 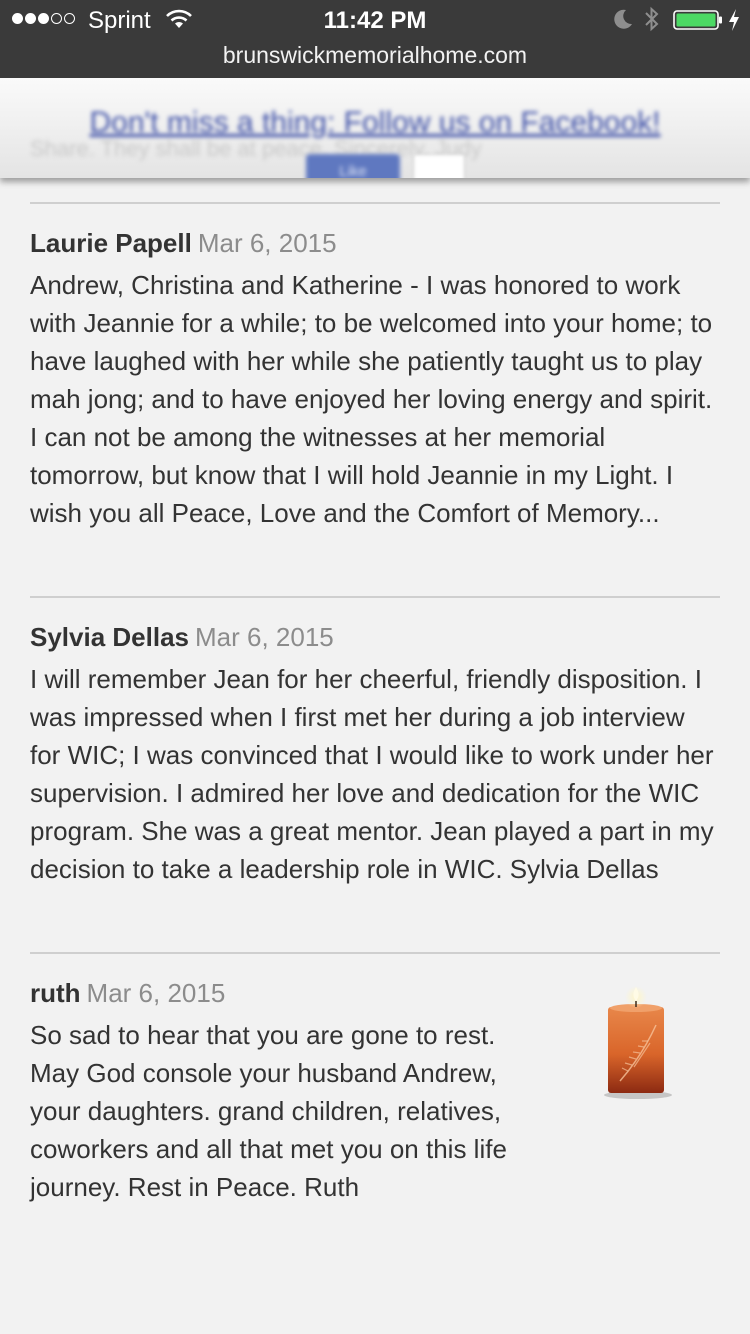 I want to click on do-not-disturb-moon-icon, so click(x=623, y=19).